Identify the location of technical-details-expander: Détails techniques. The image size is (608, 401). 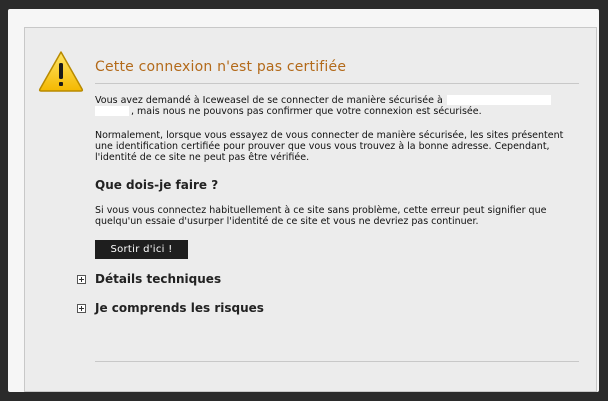
(149, 279).